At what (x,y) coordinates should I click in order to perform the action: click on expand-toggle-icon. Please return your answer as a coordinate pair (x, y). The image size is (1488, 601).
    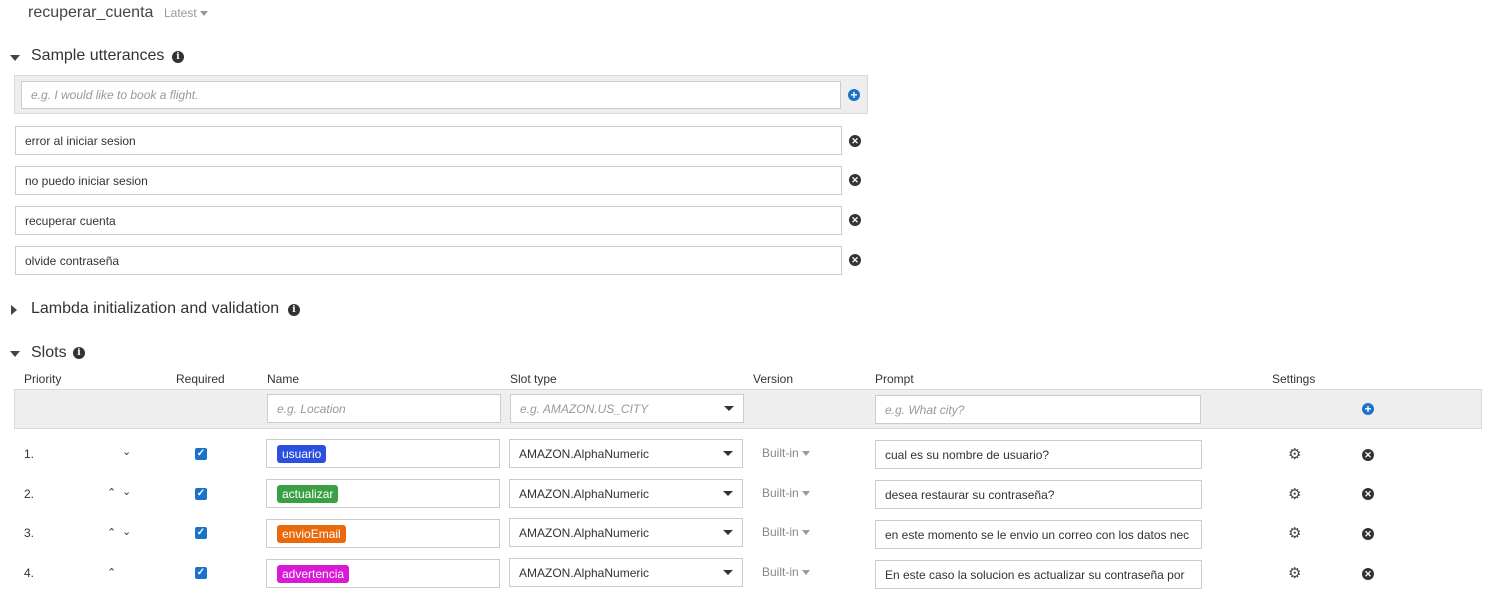
    Looking at the image, I should click on (14, 310).